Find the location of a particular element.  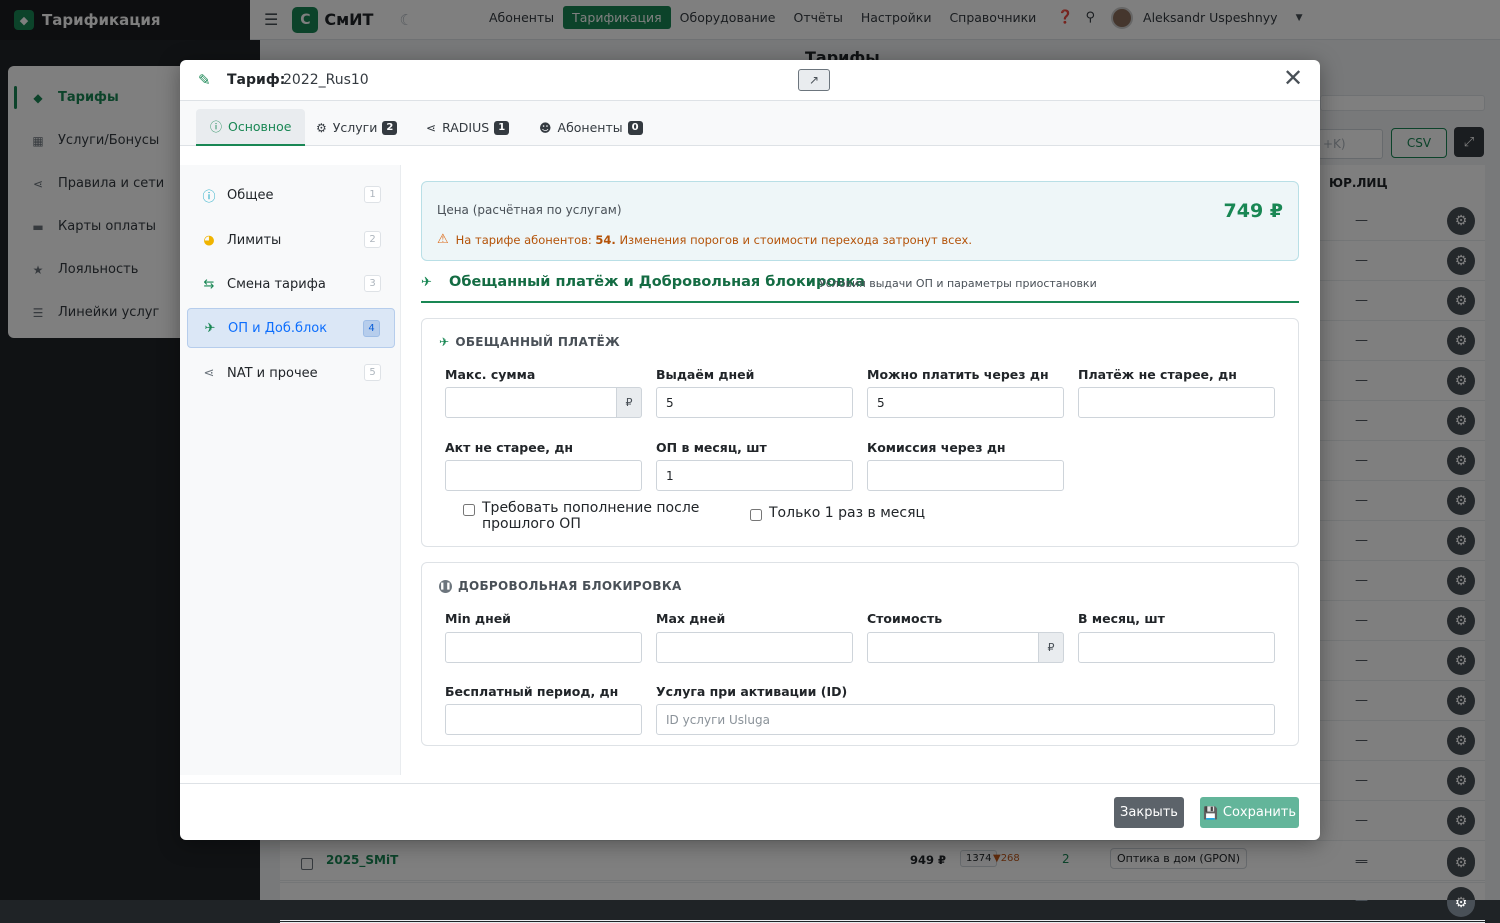

info-circle-icon: ⓘ is located at coordinates (209, 197).